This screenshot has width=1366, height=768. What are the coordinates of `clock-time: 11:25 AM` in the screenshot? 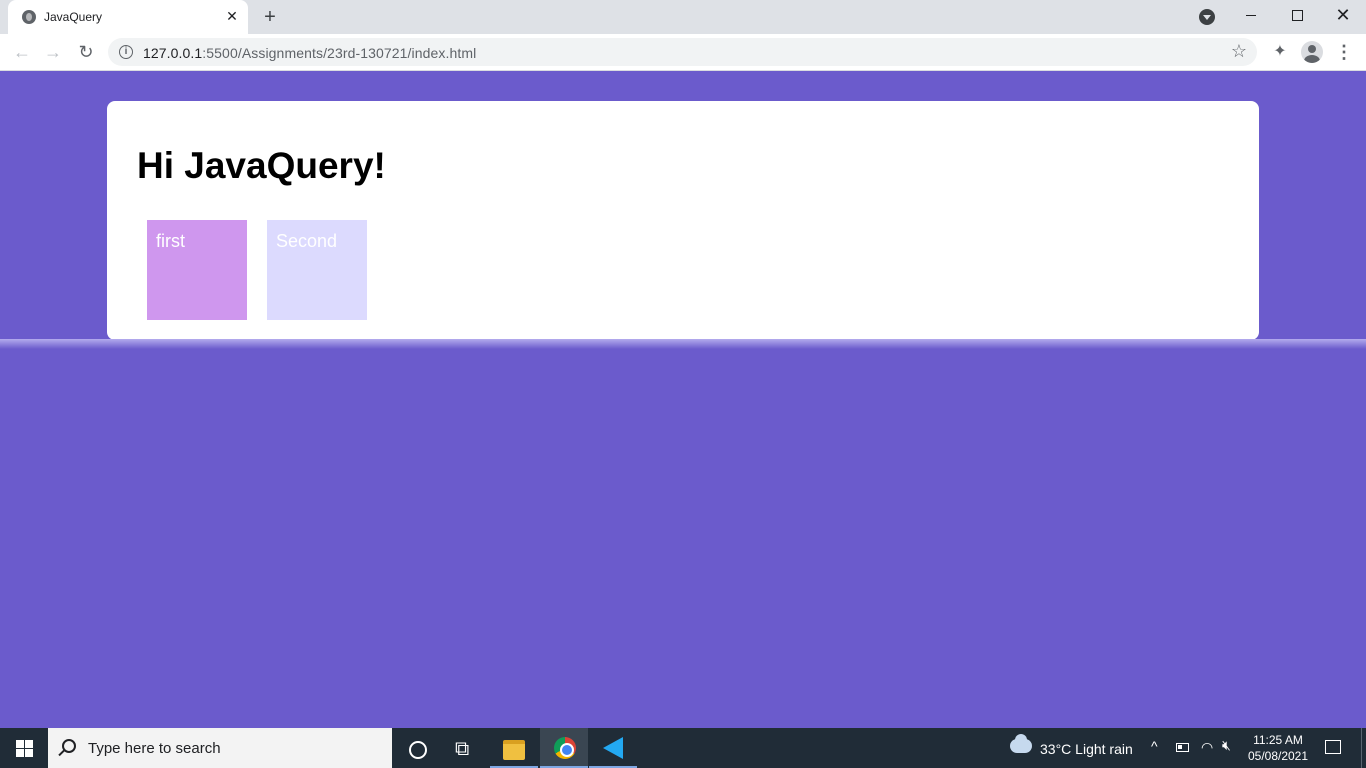 It's located at (1278, 740).